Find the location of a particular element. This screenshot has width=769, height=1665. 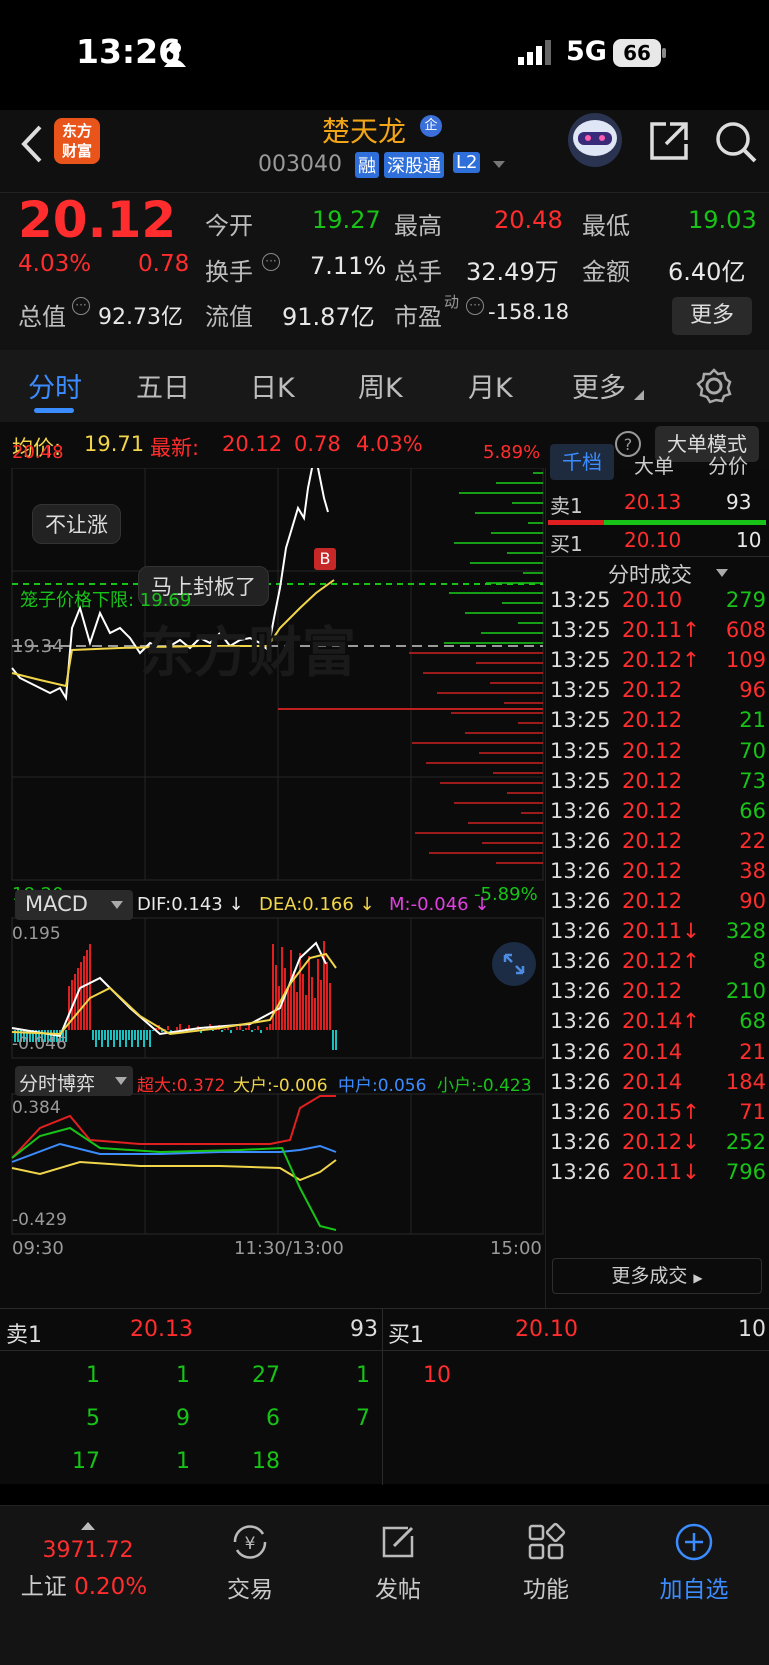

queue-sell-cell: 1 is located at coordinates (93, 1375).